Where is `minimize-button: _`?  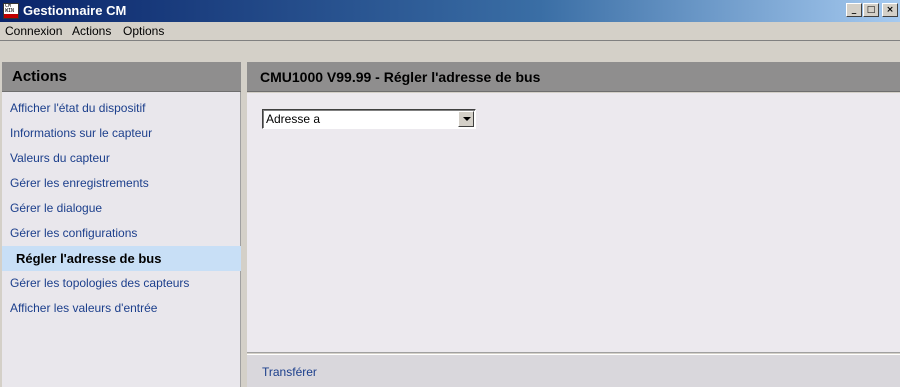 minimize-button: _ is located at coordinates (854, 10).